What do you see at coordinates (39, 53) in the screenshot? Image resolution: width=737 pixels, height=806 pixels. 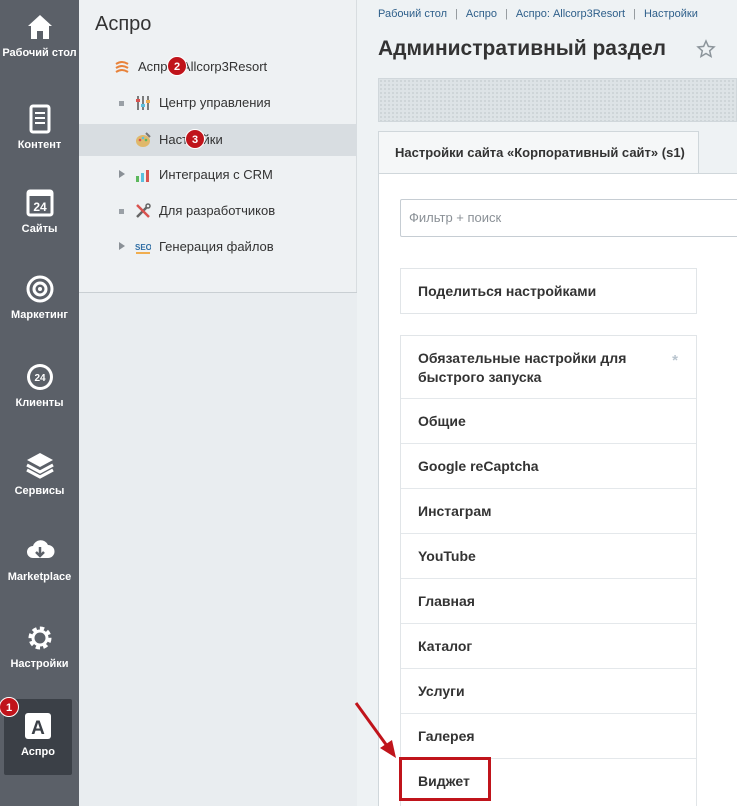 I see `rail-item-label: Рабочий стол` at bounding box center [39, 53].